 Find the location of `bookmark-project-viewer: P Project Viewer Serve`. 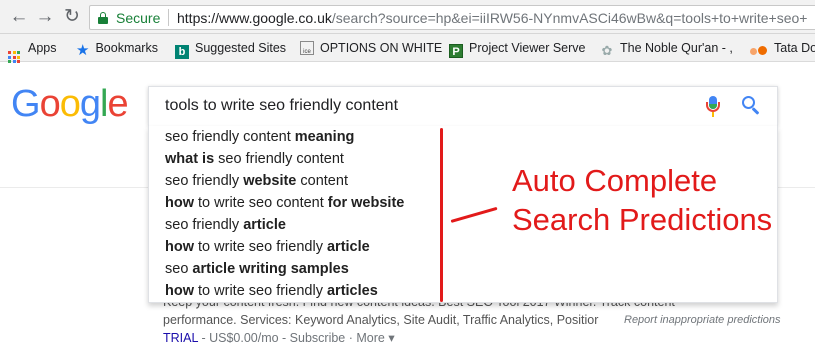

bookmark-project-viewer: P Project Viewer Serve is located at coordinates (517, 49).